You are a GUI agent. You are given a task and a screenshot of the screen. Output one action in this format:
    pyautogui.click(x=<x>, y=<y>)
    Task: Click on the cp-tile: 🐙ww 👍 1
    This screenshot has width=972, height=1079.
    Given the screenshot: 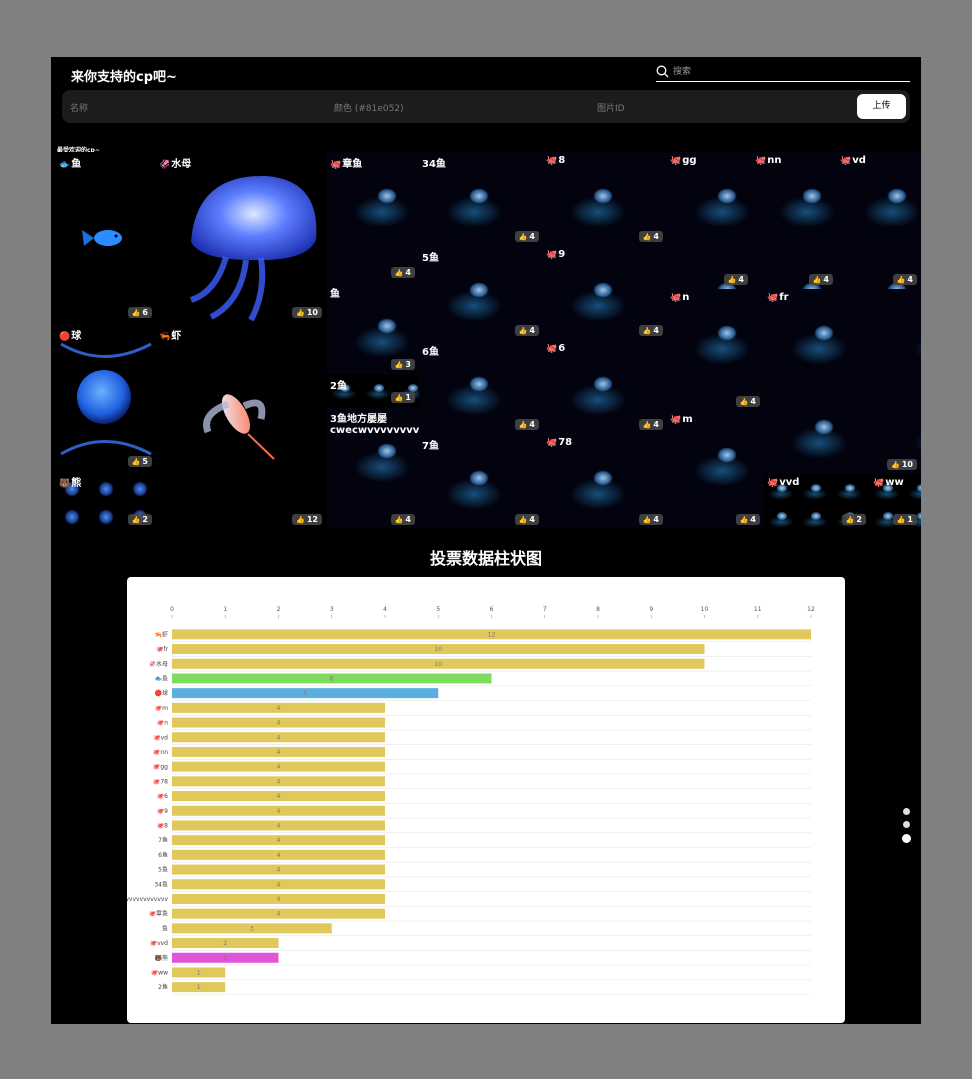 What is the action you would take?
    pyautogui.click(x=895, y=501)
    